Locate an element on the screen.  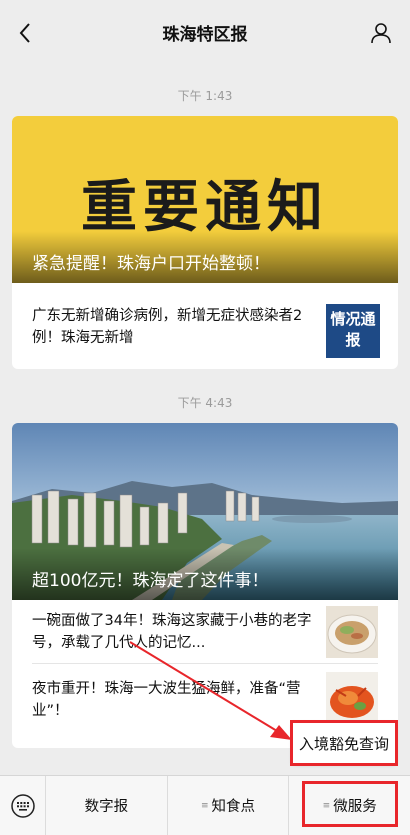
submenu-popup-item: 入境豁免查询 is located at coordinates (344, 743).